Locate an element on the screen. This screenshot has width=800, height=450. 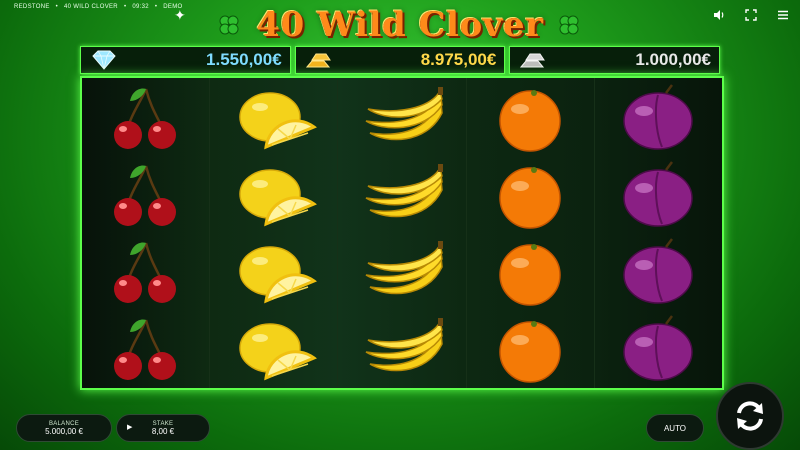
auto-button: AUTO is located at coordinates (675, 428).